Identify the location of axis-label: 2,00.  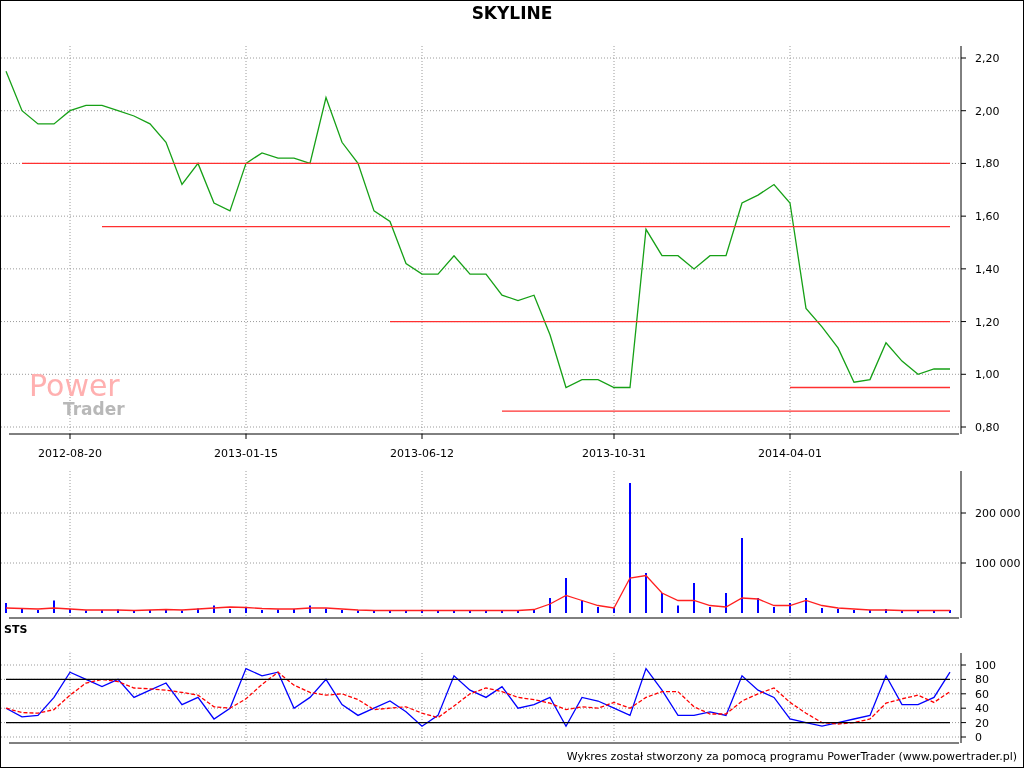
(987, 111).